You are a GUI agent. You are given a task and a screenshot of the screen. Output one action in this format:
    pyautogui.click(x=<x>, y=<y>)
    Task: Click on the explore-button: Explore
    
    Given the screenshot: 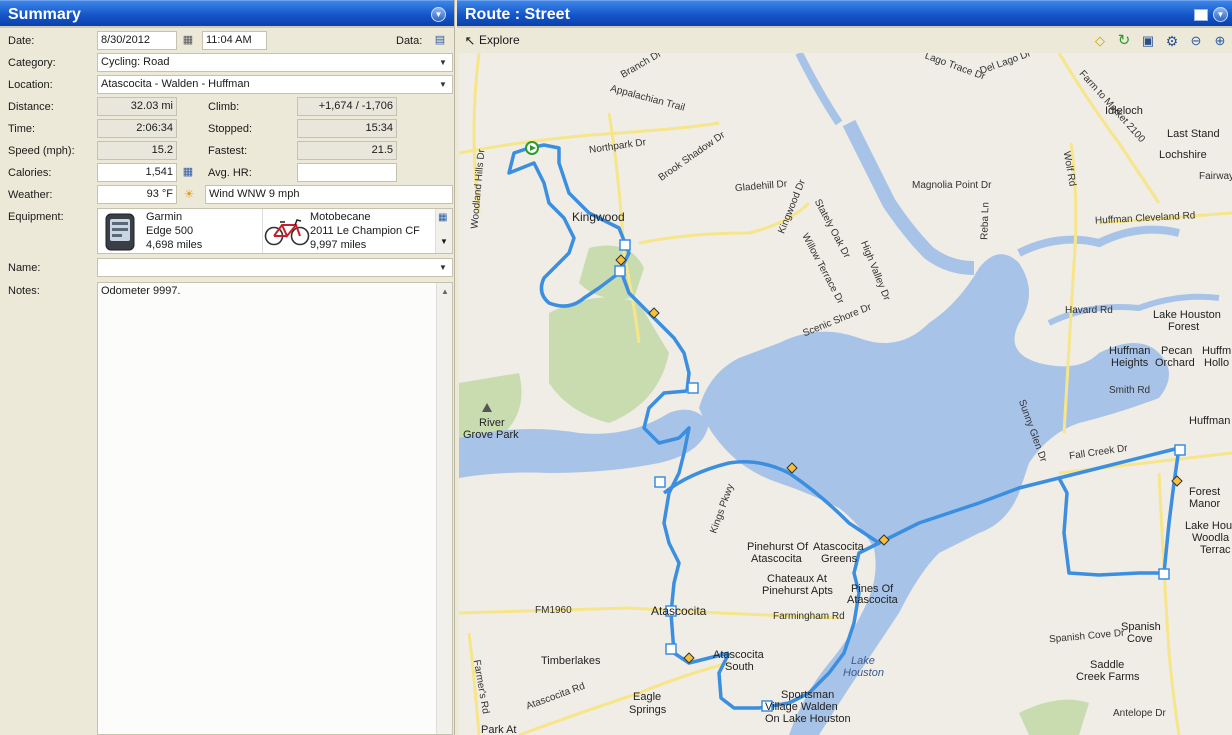 What is the action you would take?
    pyautogui.click(x=499, y=40)
    